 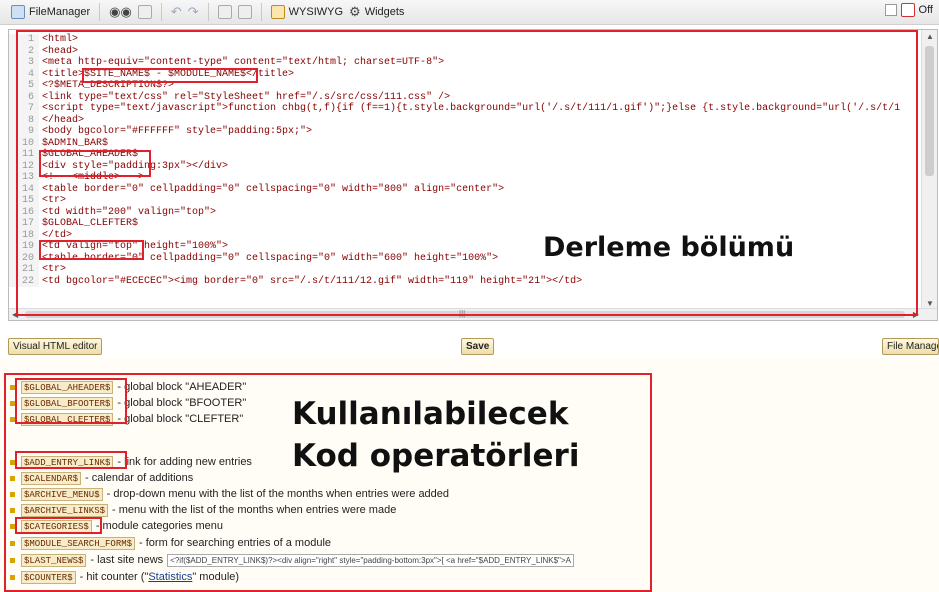 I want to click on visual-html-editor-button: Visual HTML editor, so click(x=55, y=346).